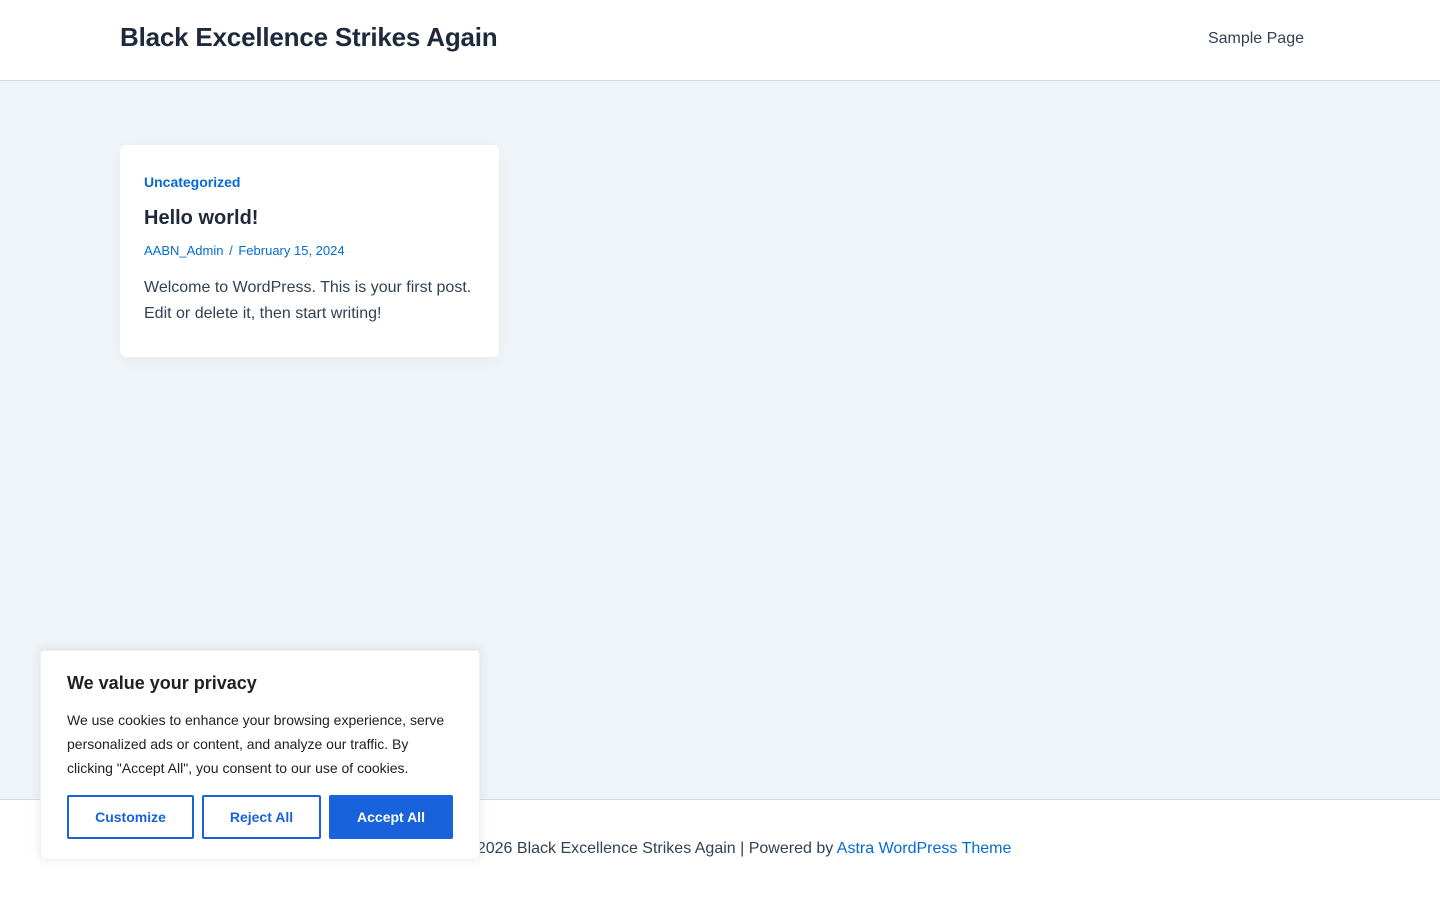  I want to click on site-title-link: Black Excellence Strikes Again, so click(309, 37).